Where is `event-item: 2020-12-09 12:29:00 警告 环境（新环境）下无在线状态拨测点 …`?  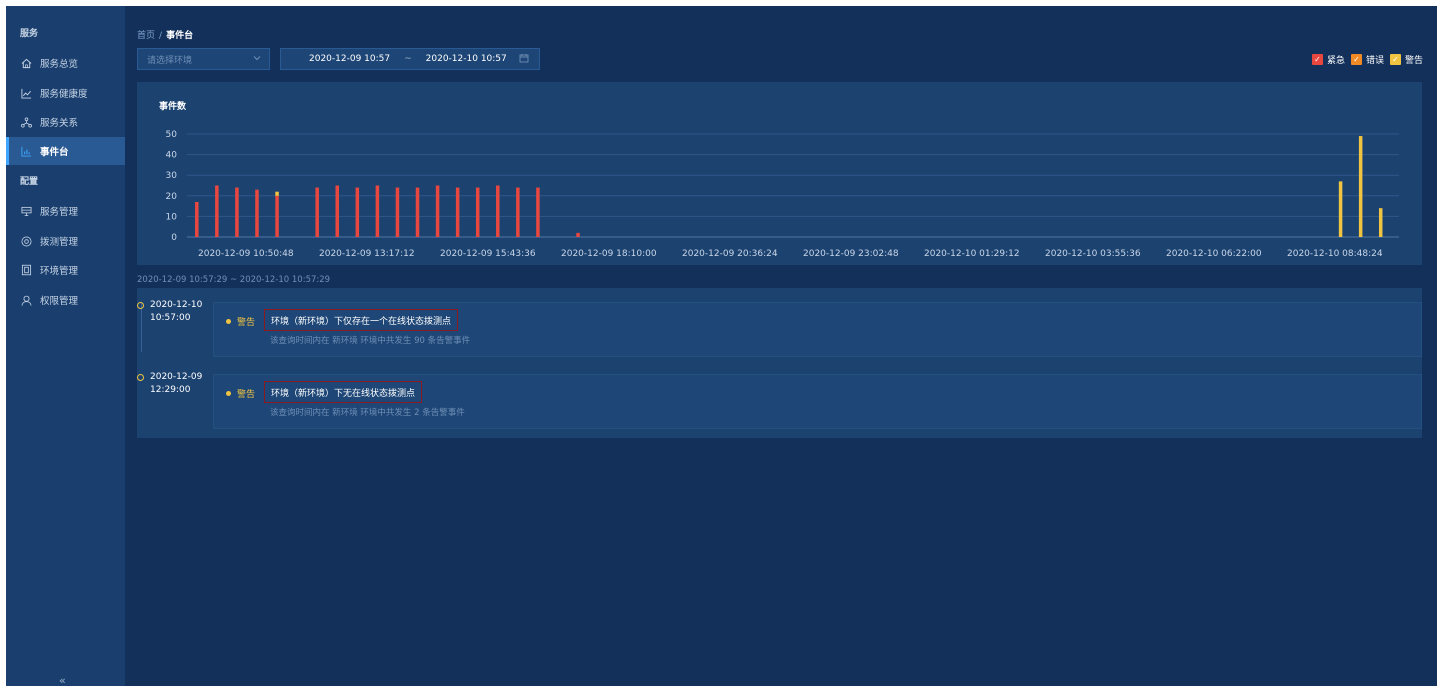 event-item: 2020-12-09 12:29:00 警告 环境（新环境）下无在线状态拨测点 … is located at coordinates (779, 400).